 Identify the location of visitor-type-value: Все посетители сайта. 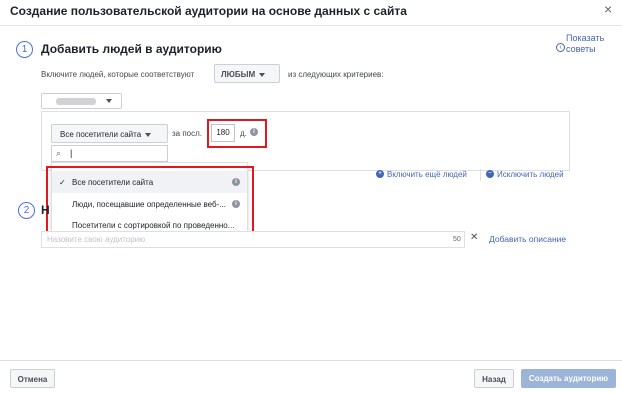
(101, 134).